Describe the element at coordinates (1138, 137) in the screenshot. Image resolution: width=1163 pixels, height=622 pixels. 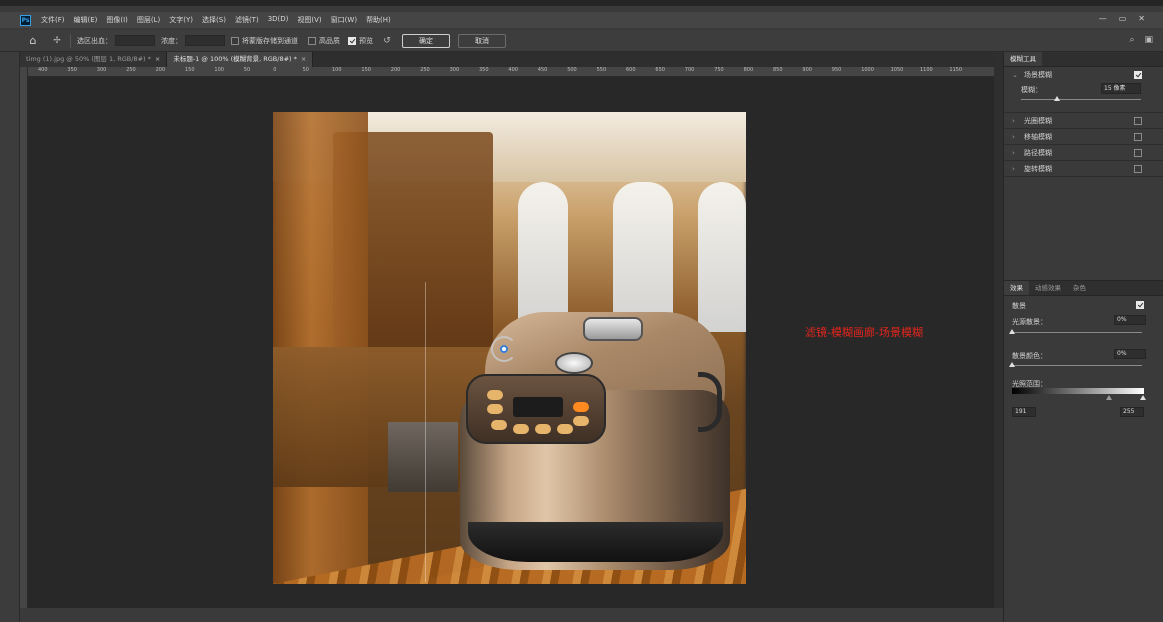
I see `tilt-shift-checkbox` at that location.